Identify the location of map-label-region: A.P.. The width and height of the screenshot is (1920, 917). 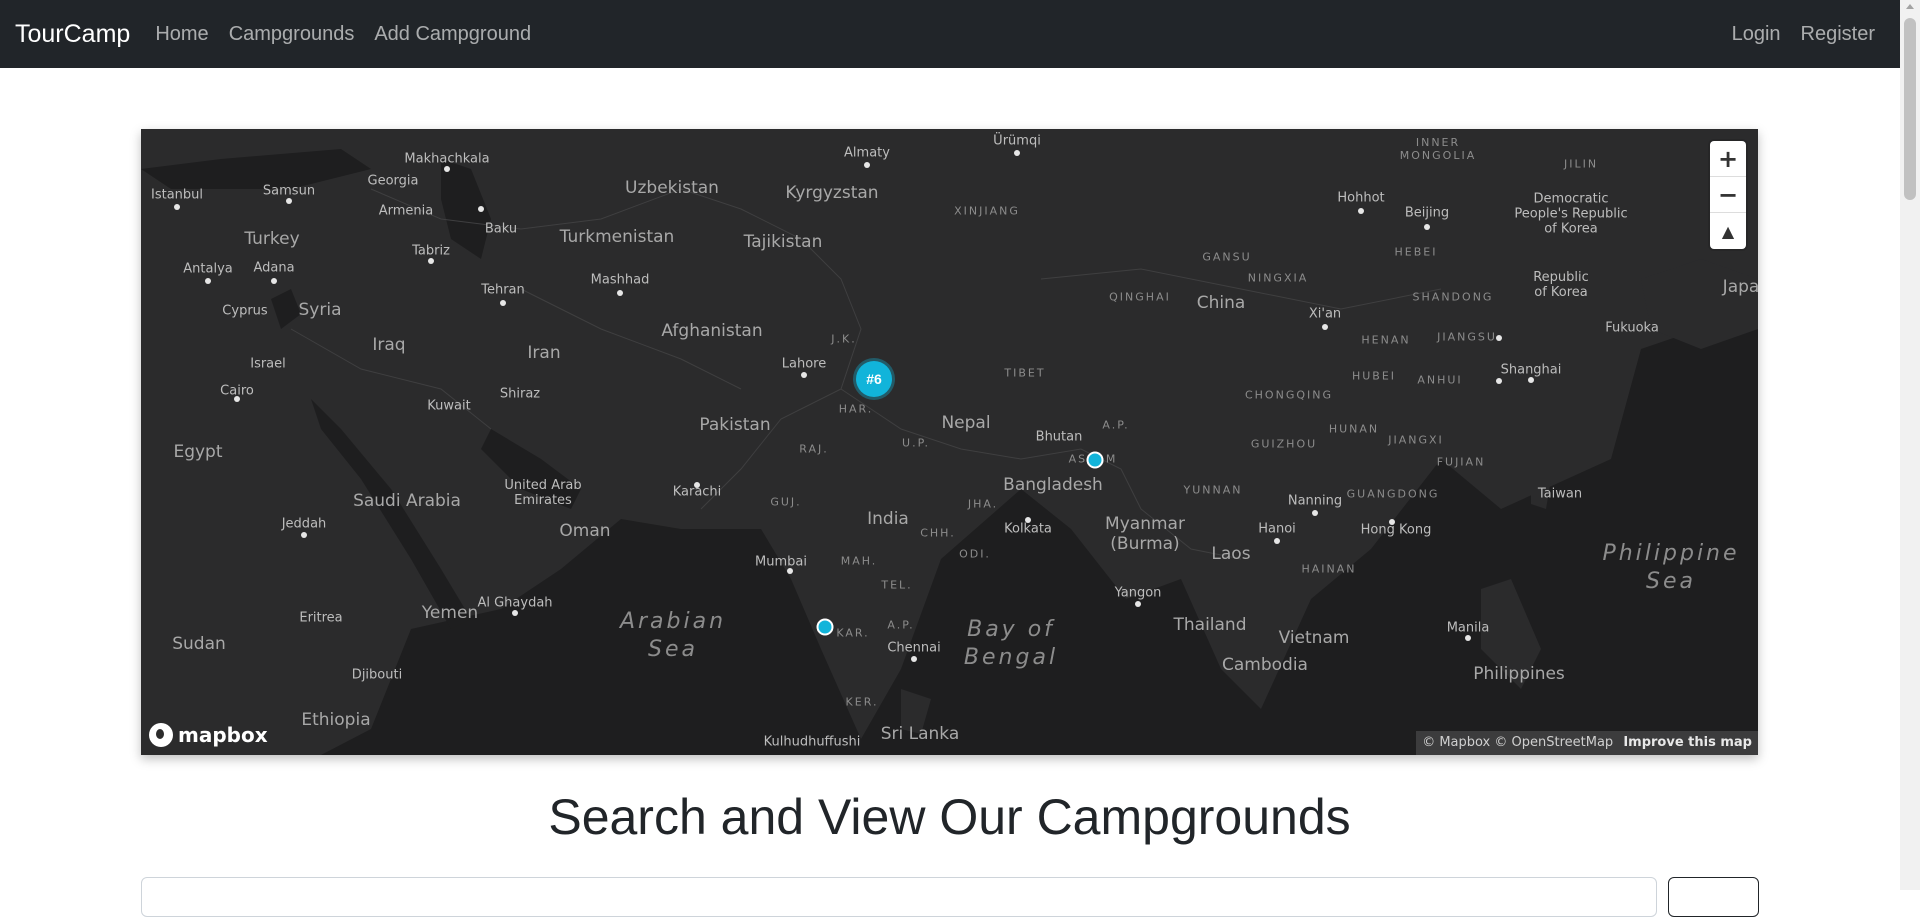
(901, 625).